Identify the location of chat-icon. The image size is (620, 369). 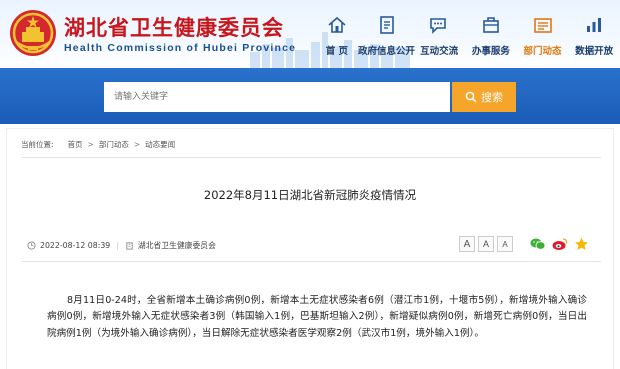
(438, 26).